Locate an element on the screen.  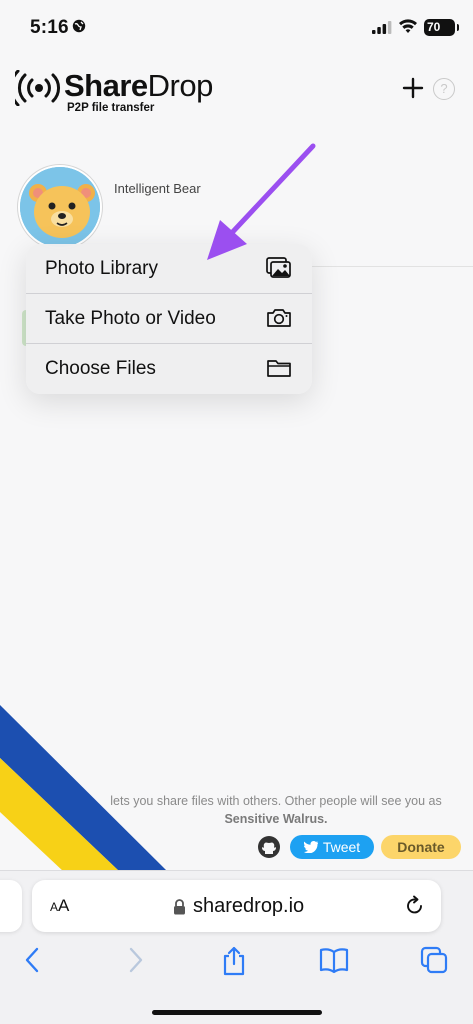
menu-item-choose-files: Choose Files is located at coordinates (169, 369).